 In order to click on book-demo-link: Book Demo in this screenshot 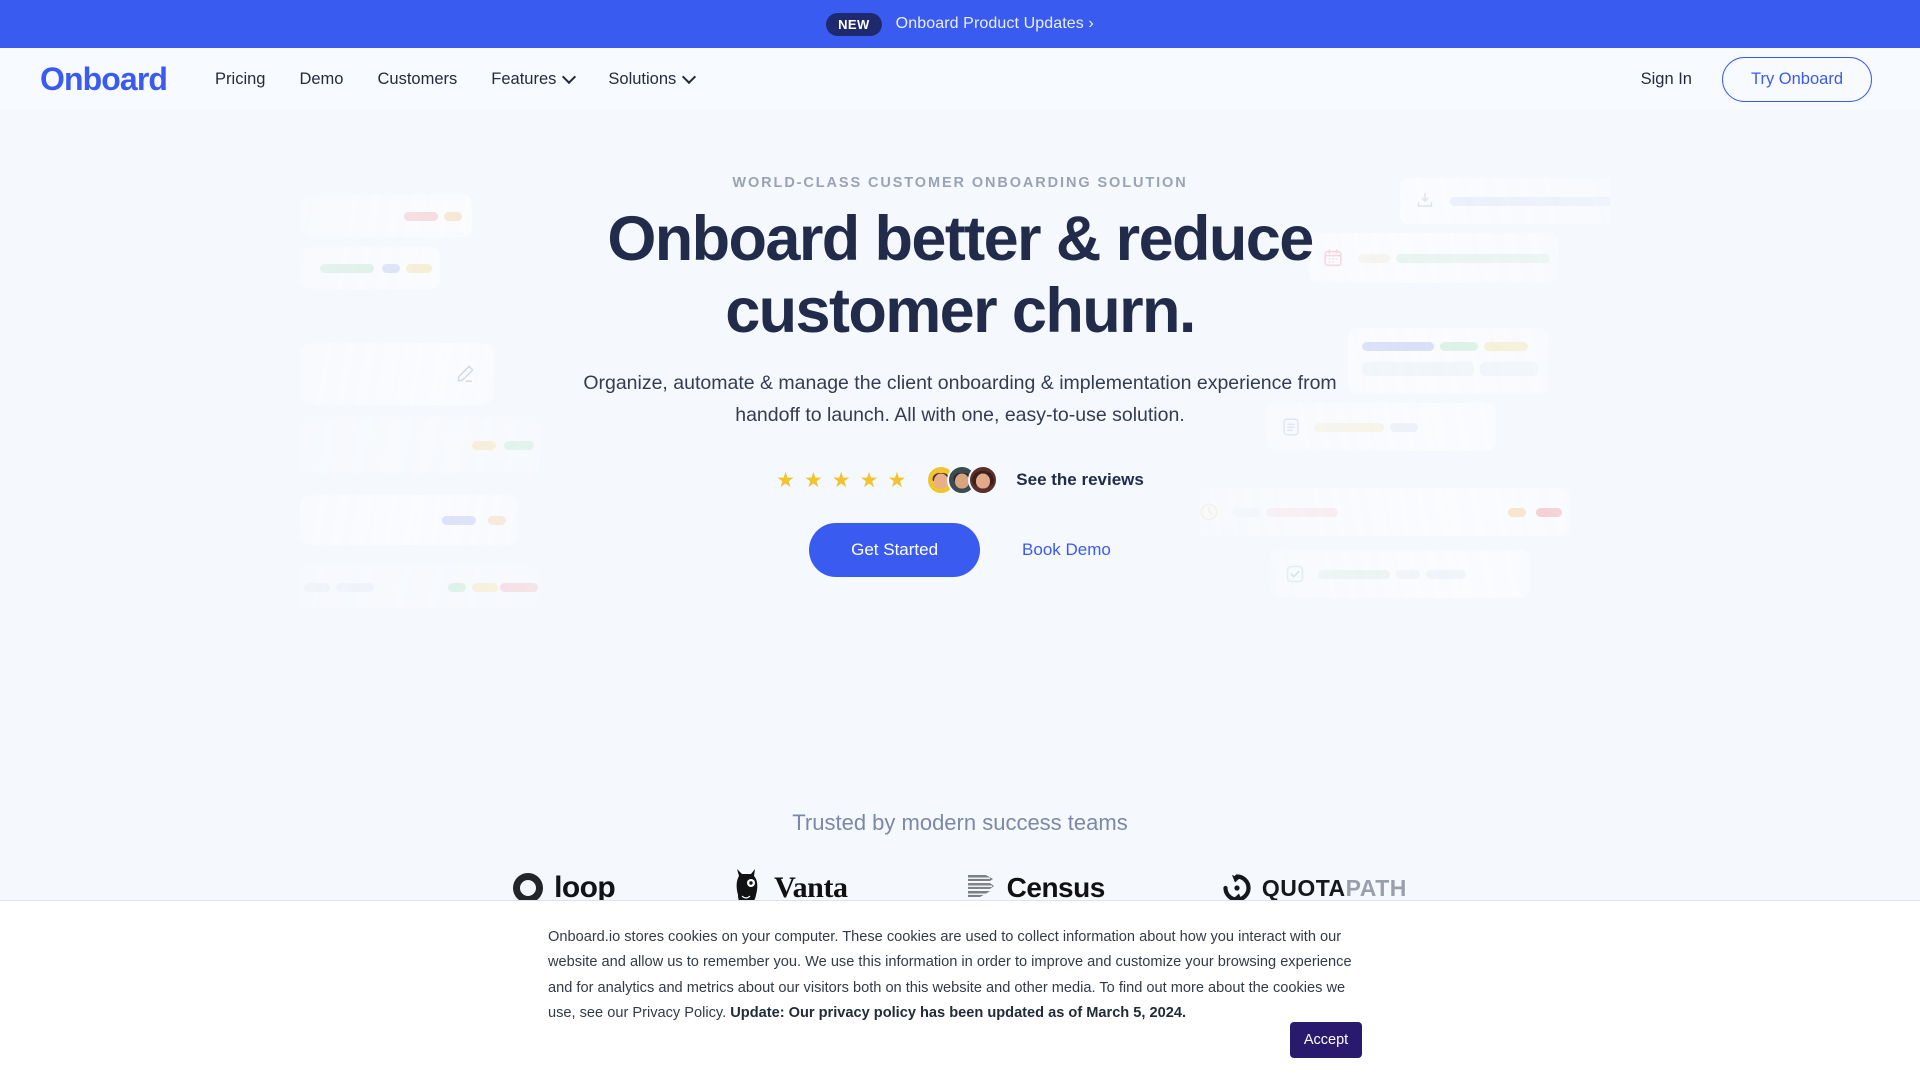, I will do `click(1066, 550)`.